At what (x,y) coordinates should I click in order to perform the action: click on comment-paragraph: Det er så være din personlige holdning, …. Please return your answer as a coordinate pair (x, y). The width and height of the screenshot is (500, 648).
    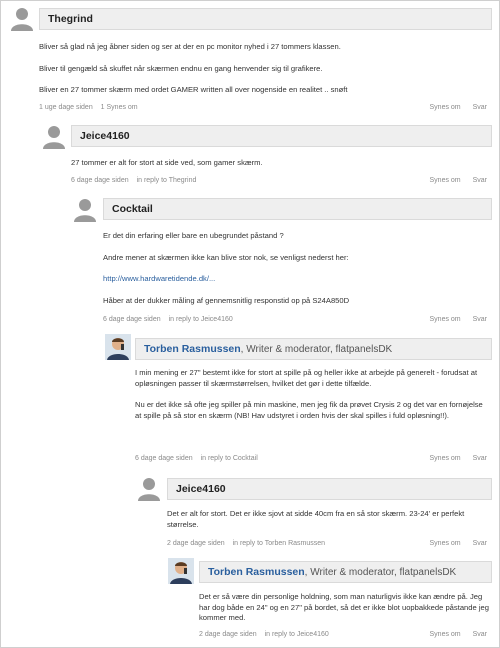
    Looking at the image, I should click on (344, 607).